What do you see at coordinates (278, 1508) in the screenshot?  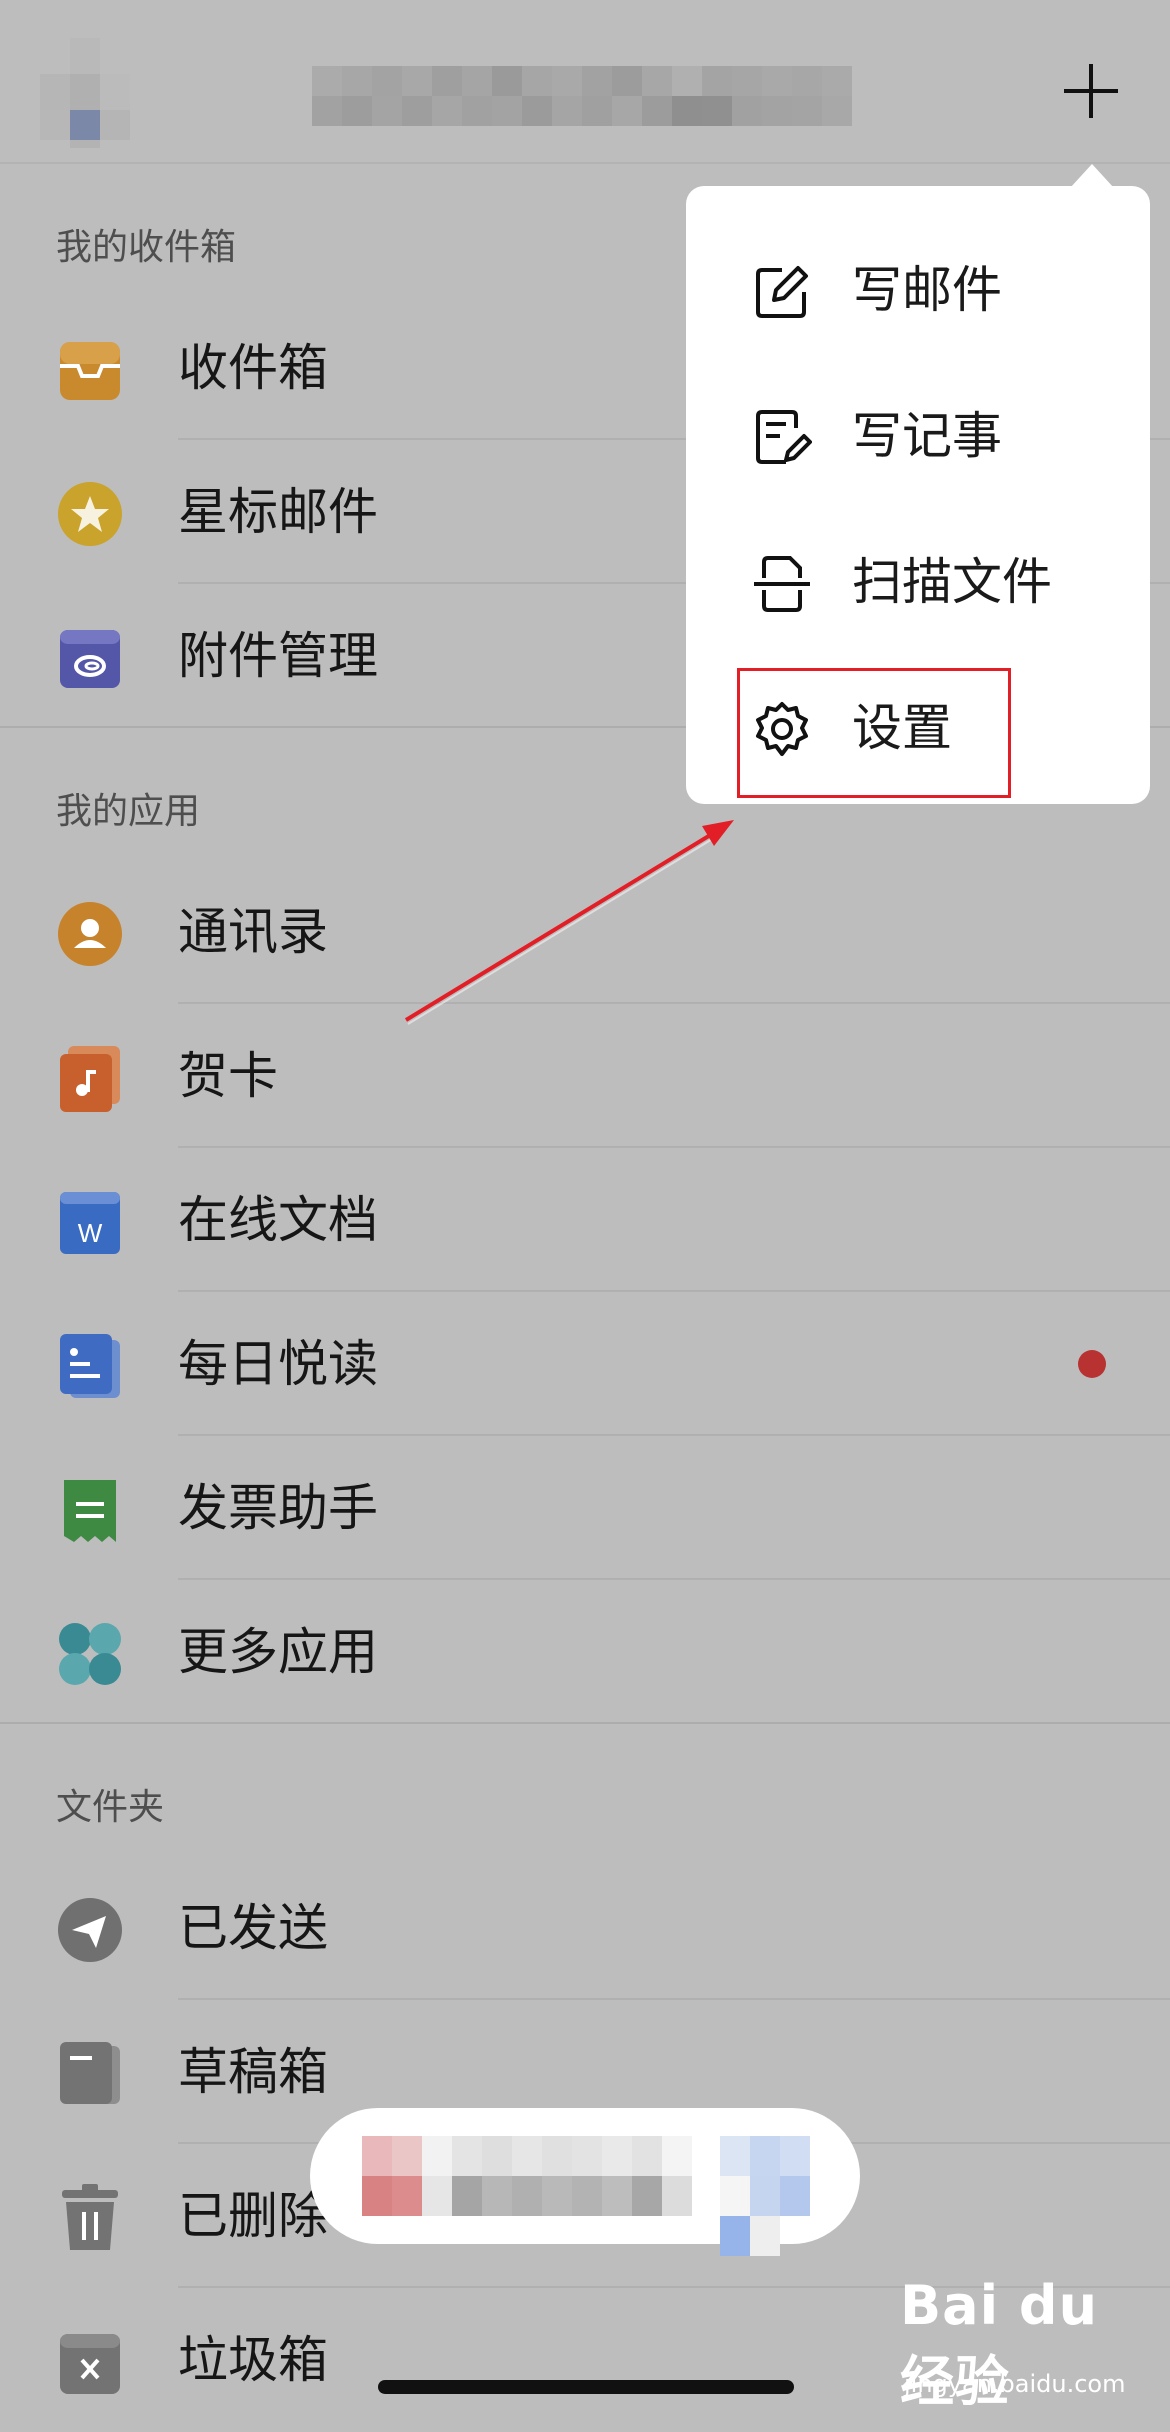 I see `app-item-label: 发票助手` at bounding box center [278, 1508].